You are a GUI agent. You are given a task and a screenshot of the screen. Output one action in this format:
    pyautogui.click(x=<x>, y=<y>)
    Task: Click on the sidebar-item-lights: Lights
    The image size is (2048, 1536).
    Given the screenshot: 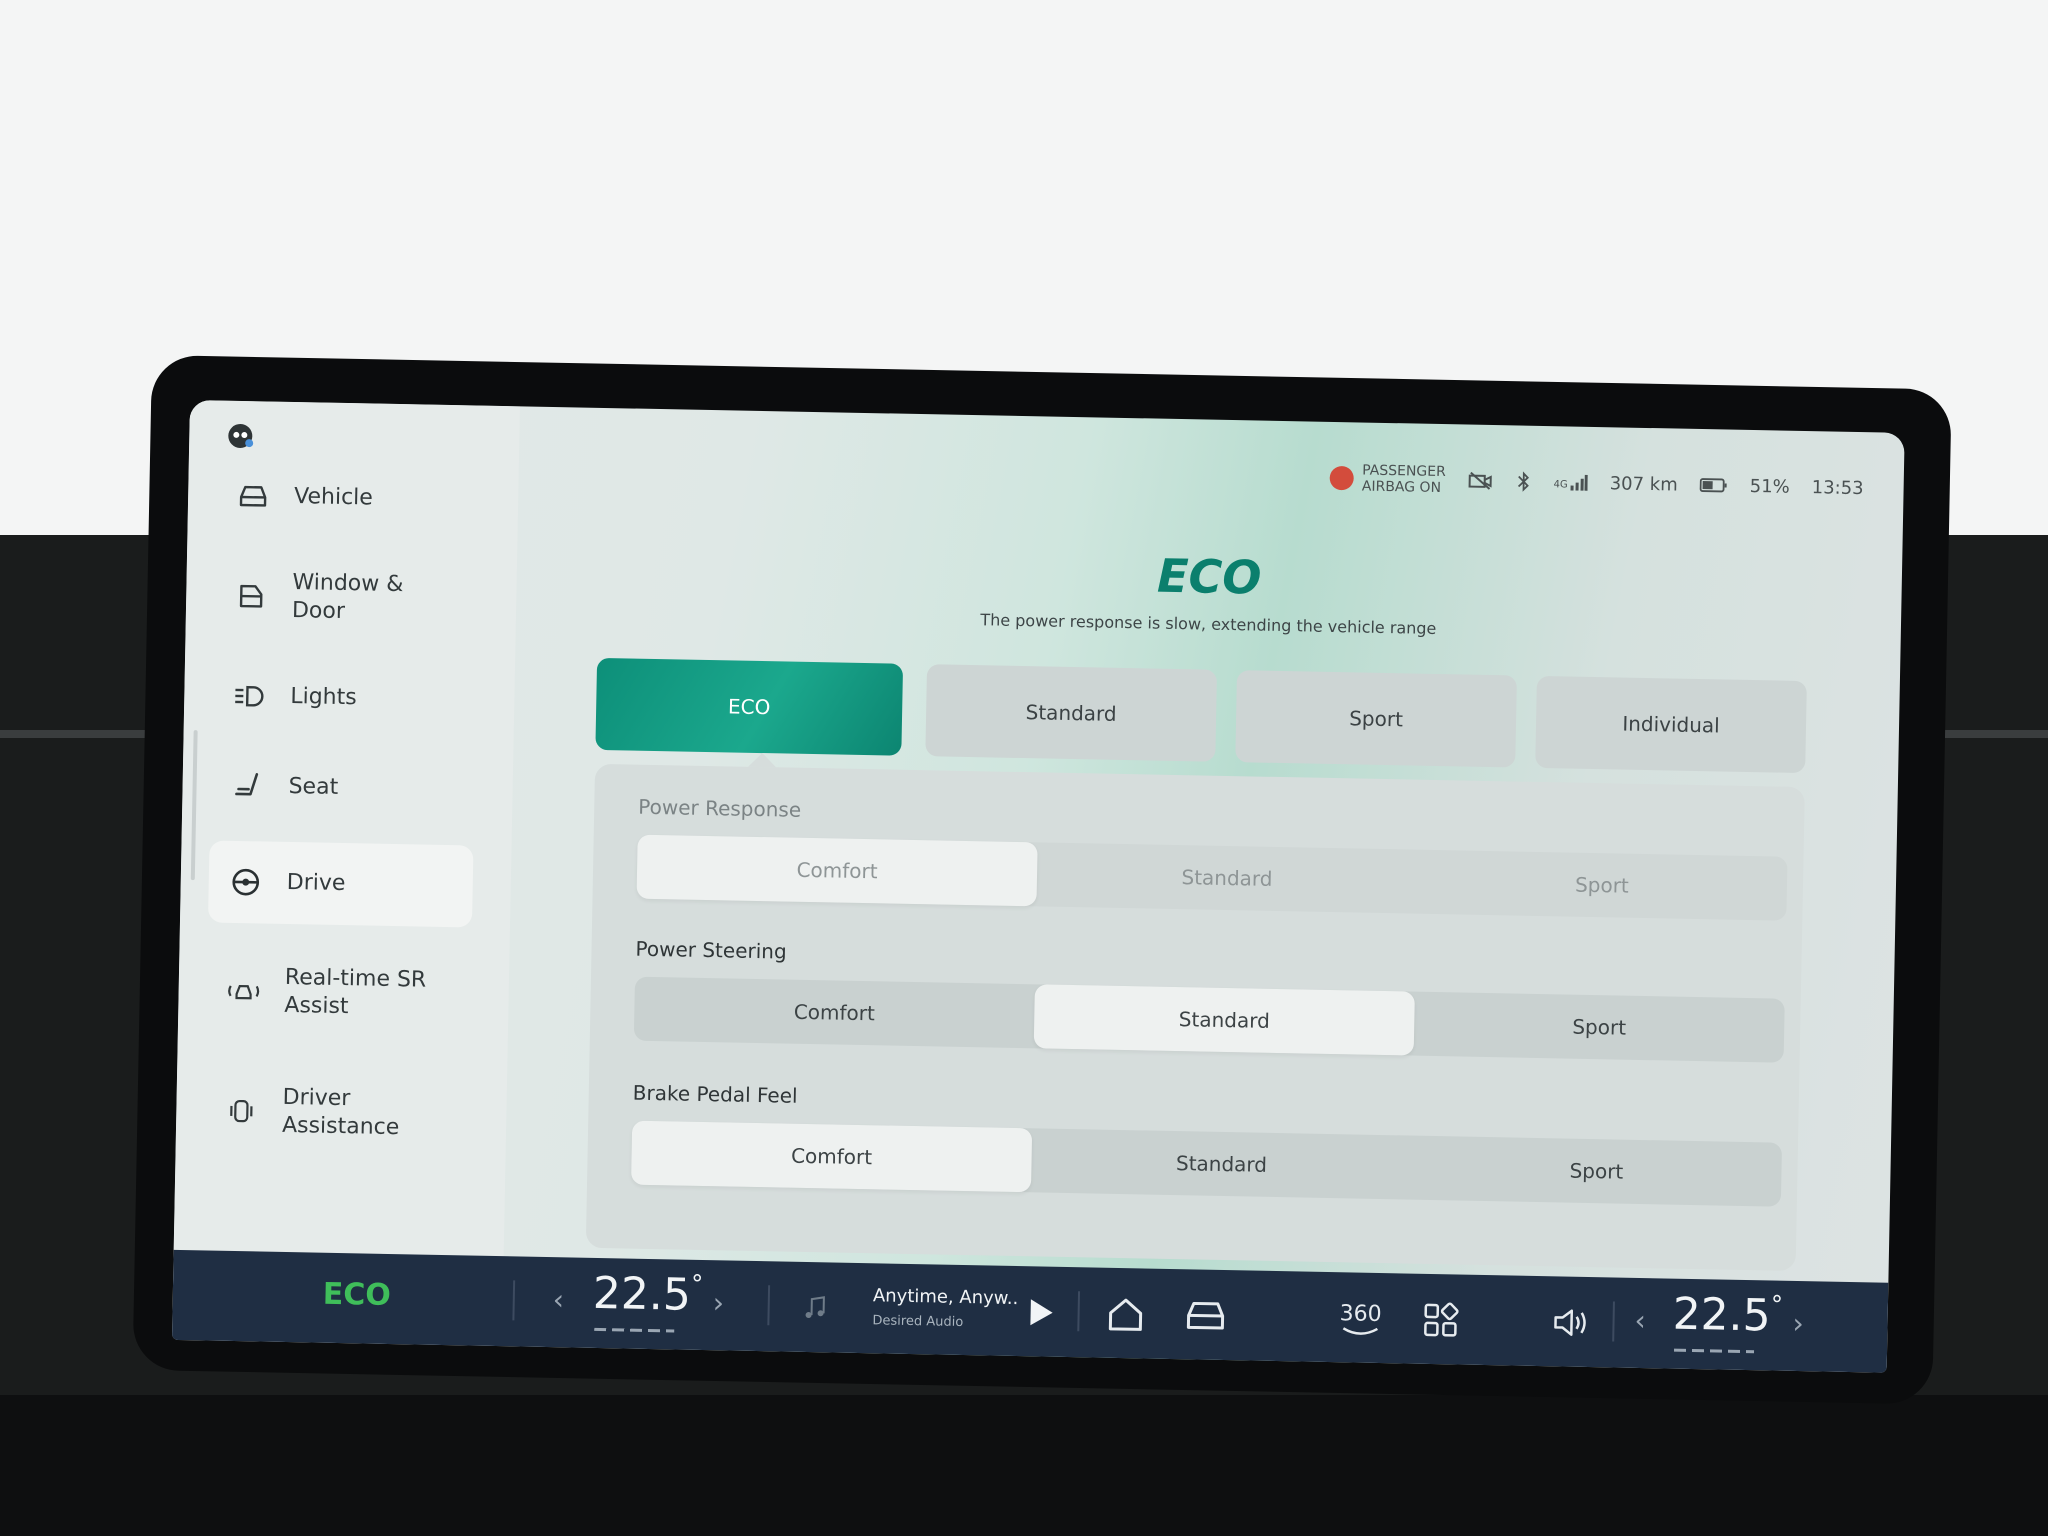 What is the action you would take?
    pyautogui.click(x=344, y=697)
    